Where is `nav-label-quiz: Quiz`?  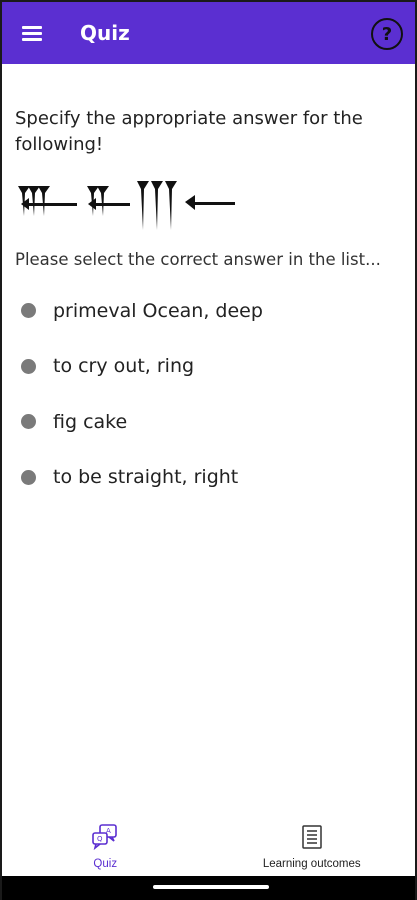 nav-label-quiz: Quiz is located at coordinates (105, 864).